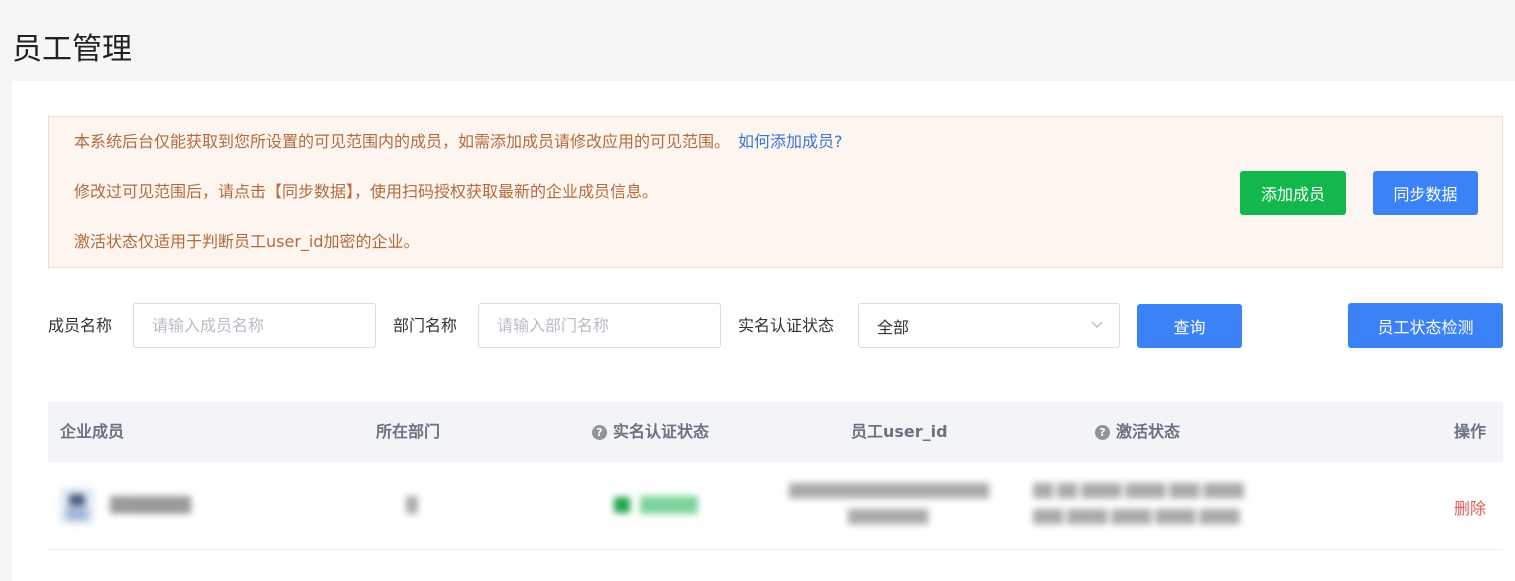 This screenshot has height=581, width=1515. Describe the element at coordinates (893, 327) in the screenshot. I see `verify-status-value: 全部` at that location.